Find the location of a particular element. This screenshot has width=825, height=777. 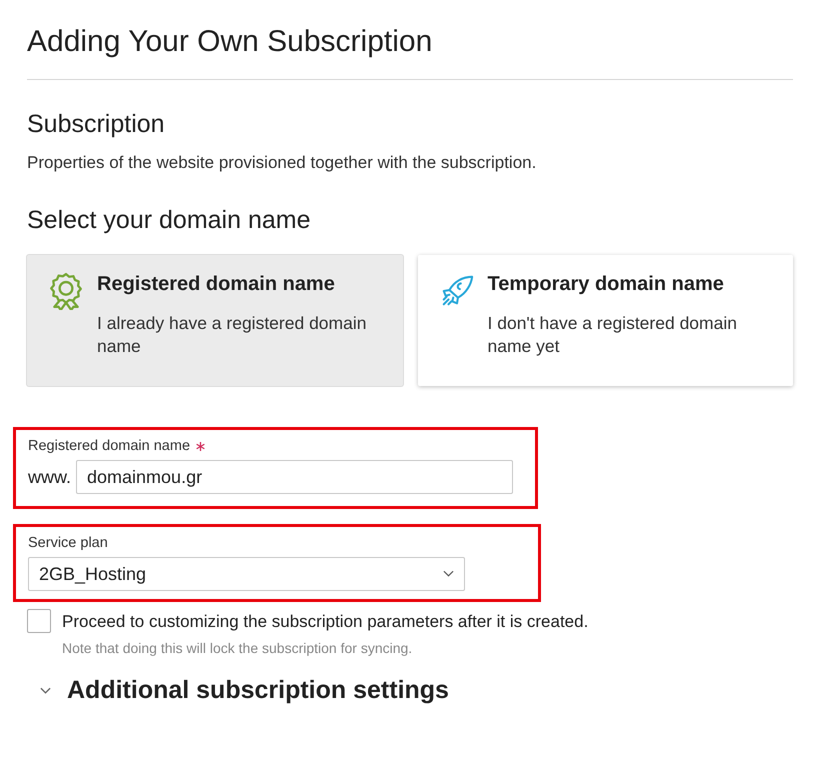

domain-input: domainmou.gr is located at coordinates (295, 477).